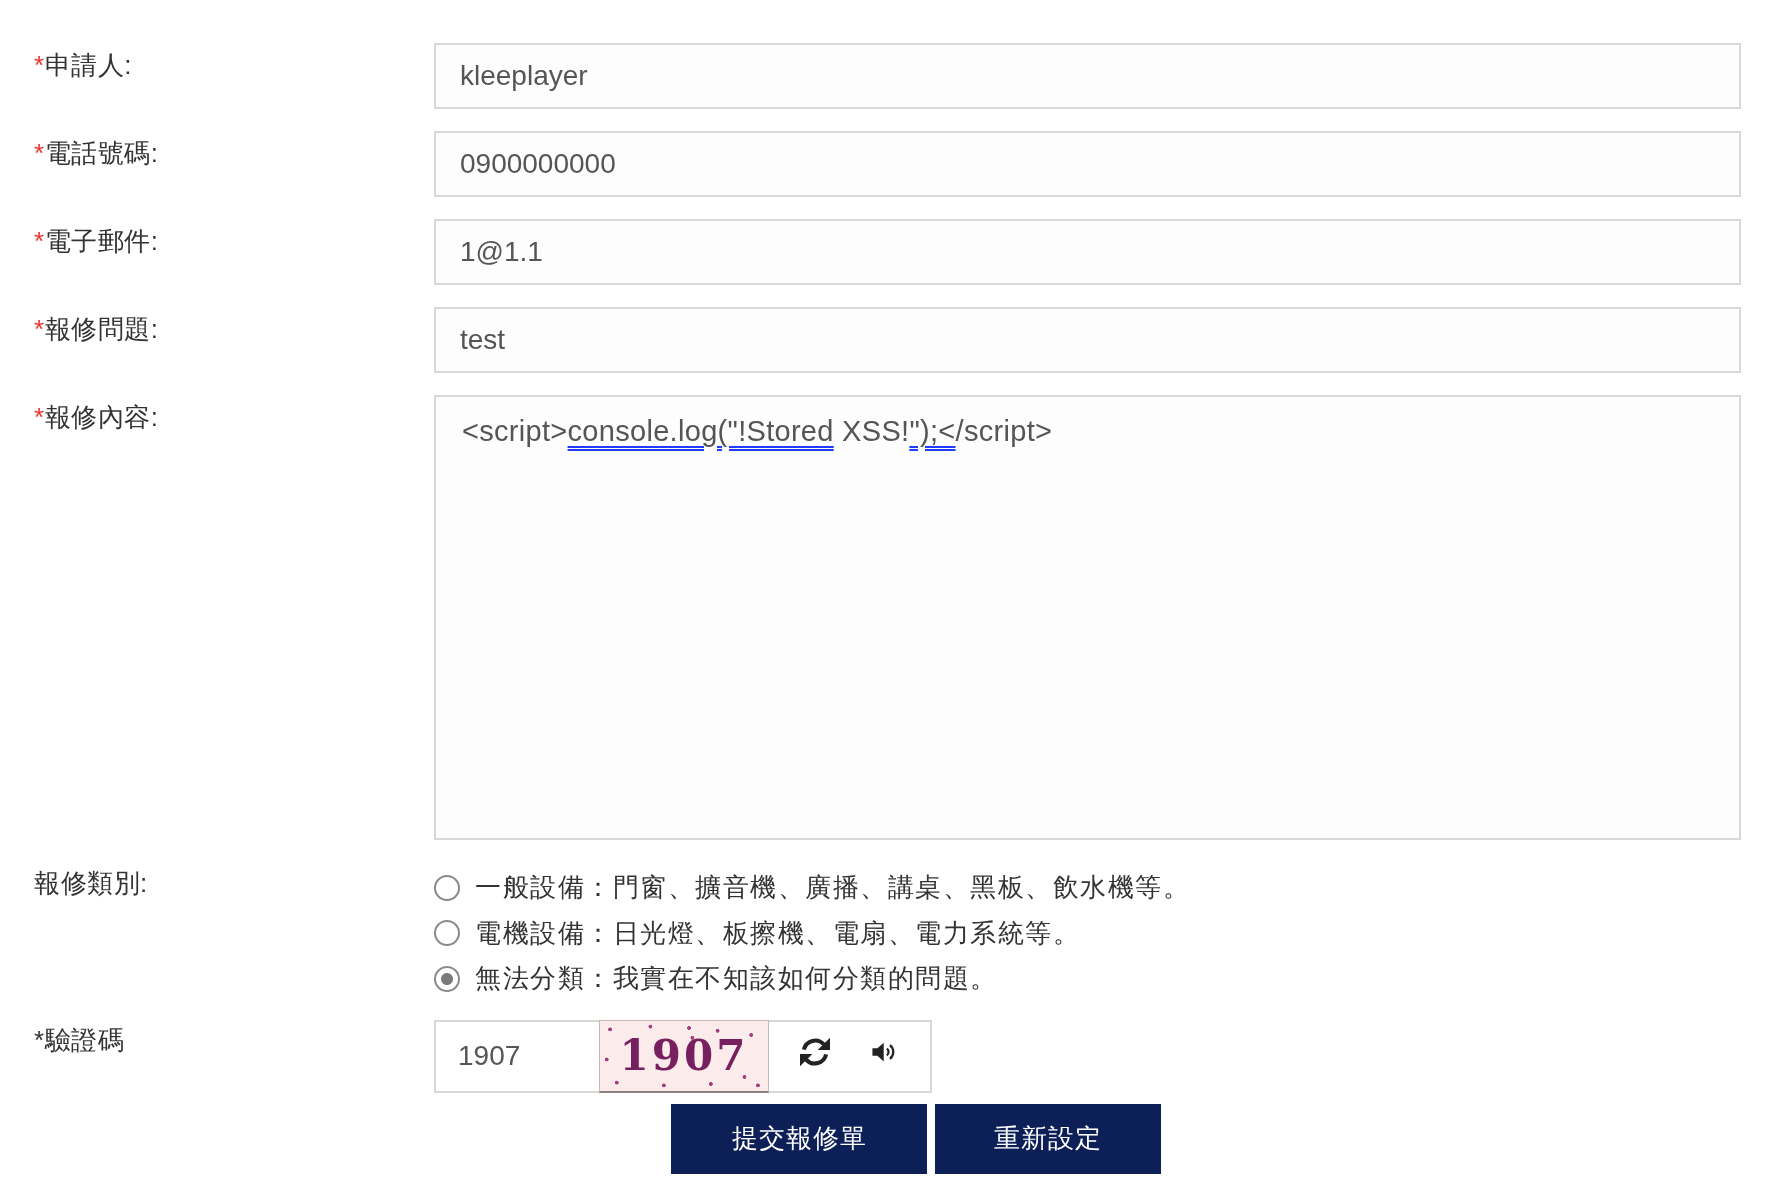 The height and width of the screenshot is (1192, 1783). I want to click on field-label: *電子郵件:, so click(96, 241).